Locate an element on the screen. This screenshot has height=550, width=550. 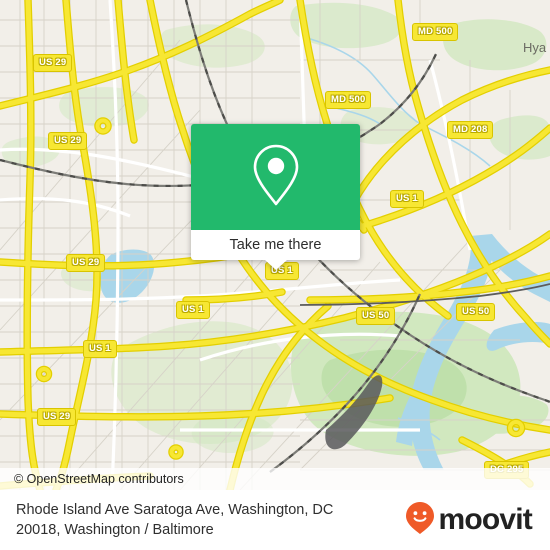
take-me-there-label: Take me there is located at coordinates (275, 245).